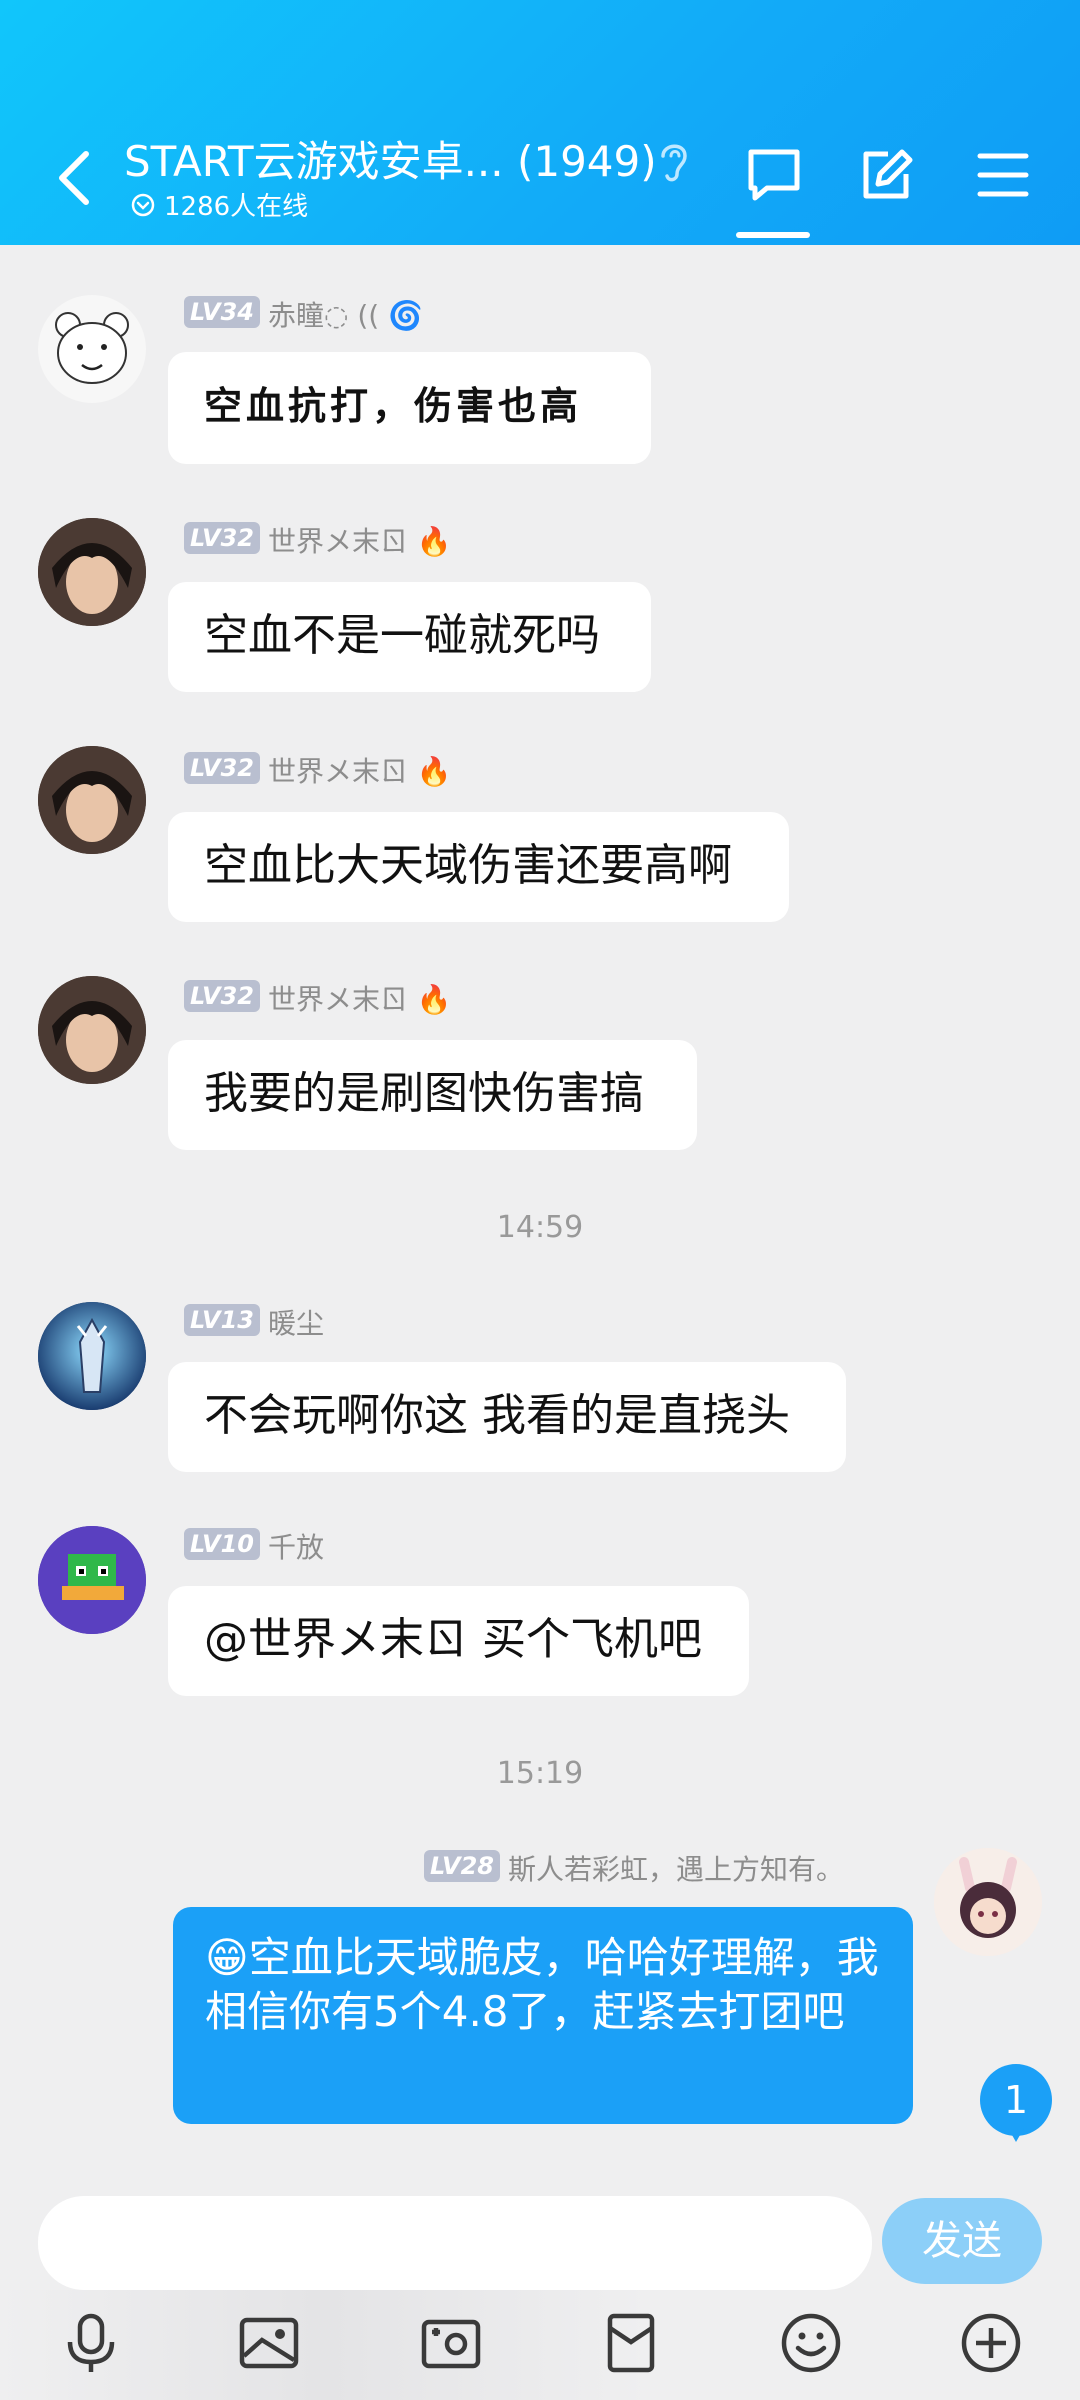  I want to click on timestamp: 15:19, so click(540, 1773).